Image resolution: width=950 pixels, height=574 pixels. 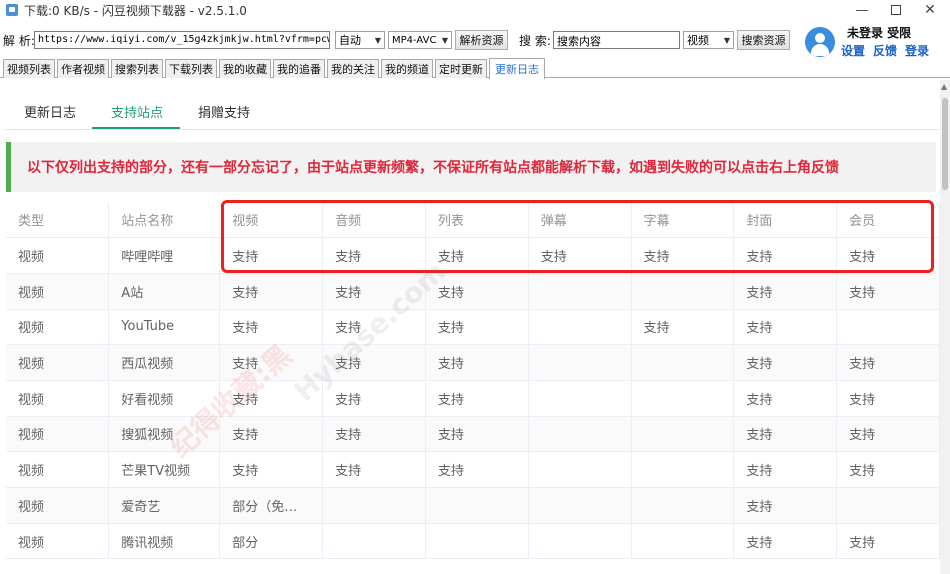 I want to click on tab-changelog: 更新日志, so click(x=517, y=68).